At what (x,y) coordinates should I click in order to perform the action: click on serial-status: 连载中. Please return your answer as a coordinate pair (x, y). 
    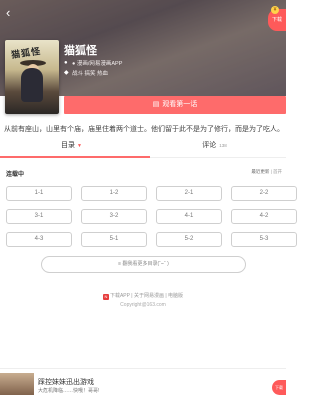
    Looking at the image, I should click on (15, 175).